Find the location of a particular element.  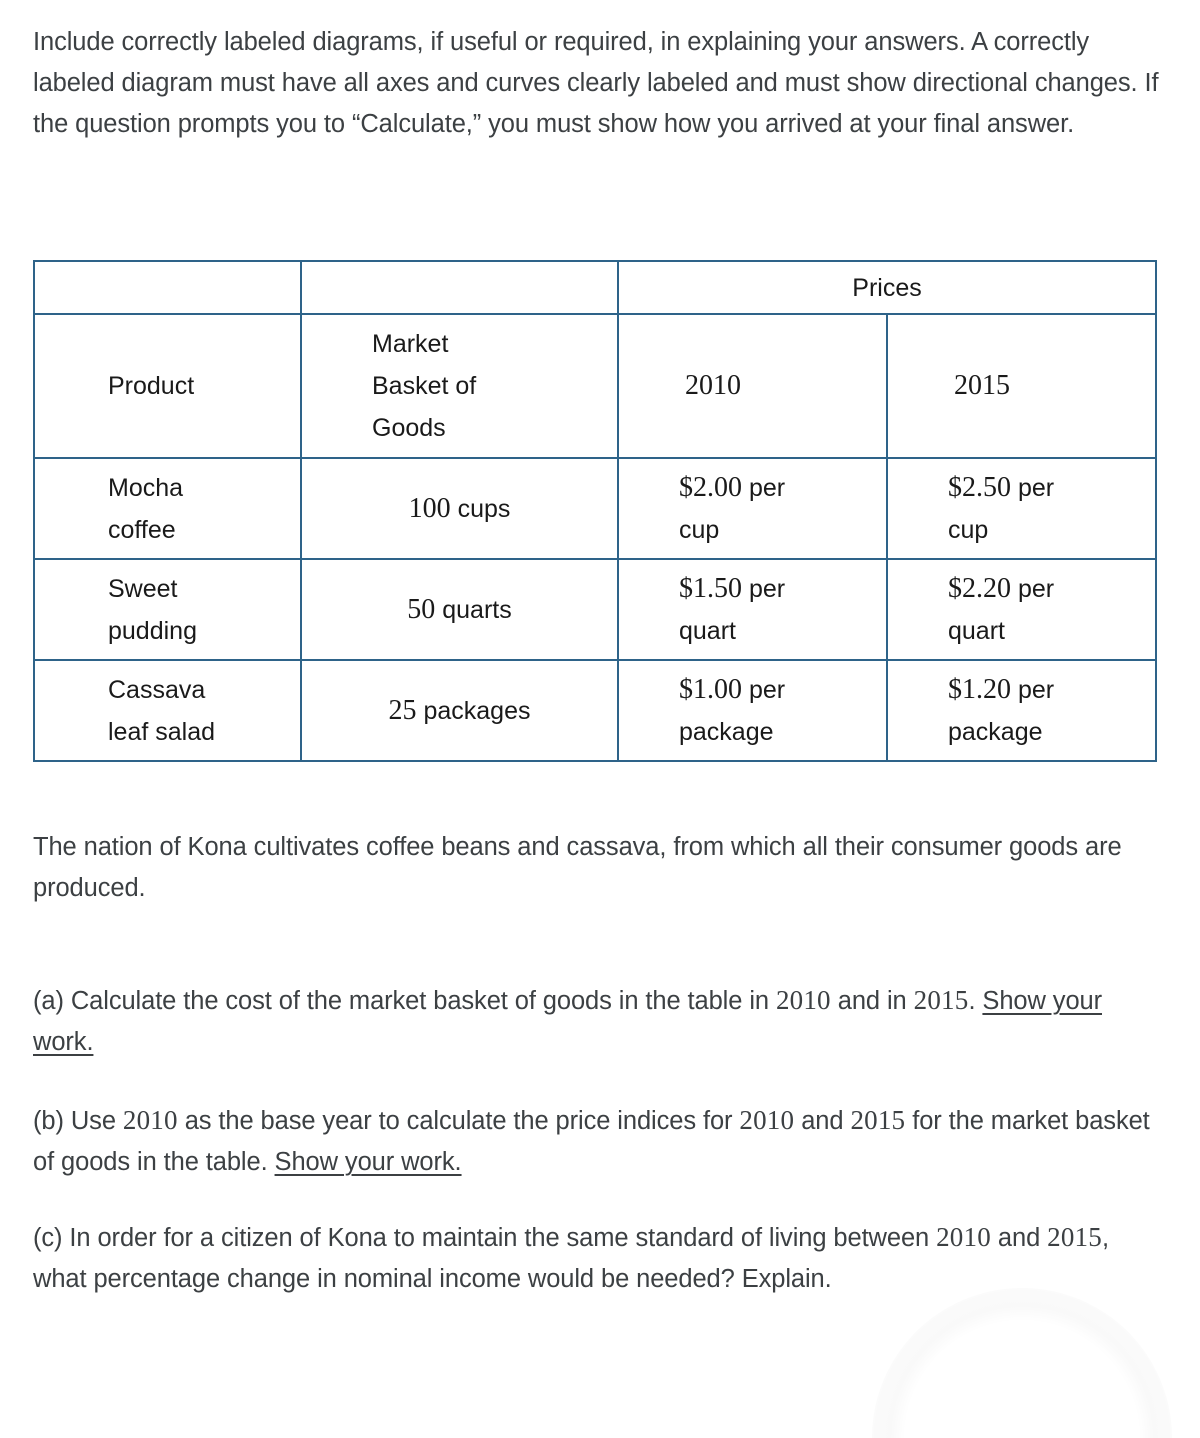

question-b-text-middle-2: and is located at coordinates (822, 1121).